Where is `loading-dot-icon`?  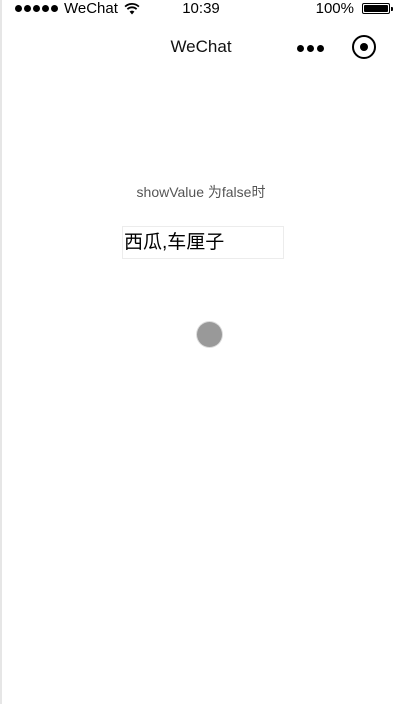
loading-dot-icon is located at coordinates (209, 334).